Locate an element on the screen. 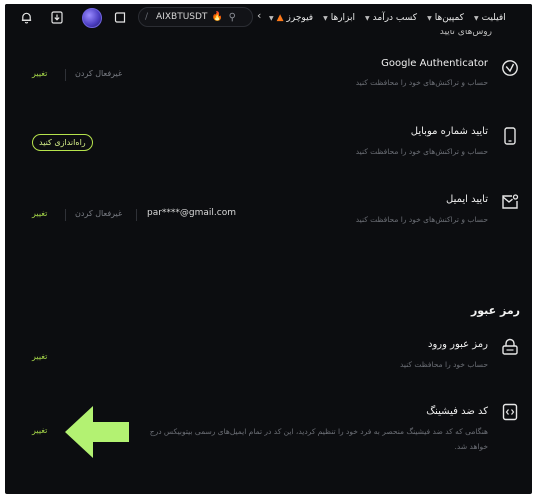  flame-icon: ▲ is located at coordinates (280, 18).